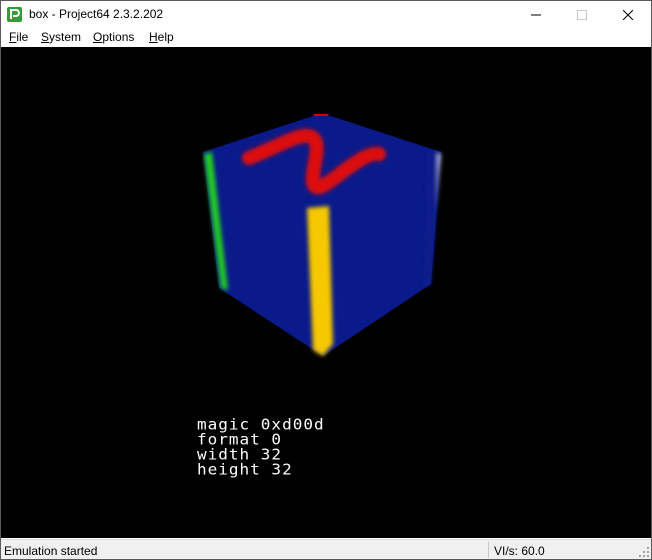  Describe the element at coordinates (14, 14) in the screenshot. I see `project64-app-icon` at that location.